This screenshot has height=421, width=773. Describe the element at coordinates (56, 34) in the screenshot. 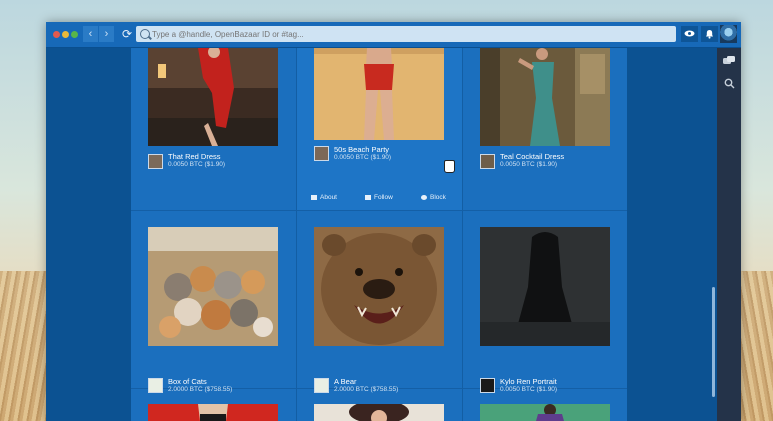

I see `close-window-button` at that location.